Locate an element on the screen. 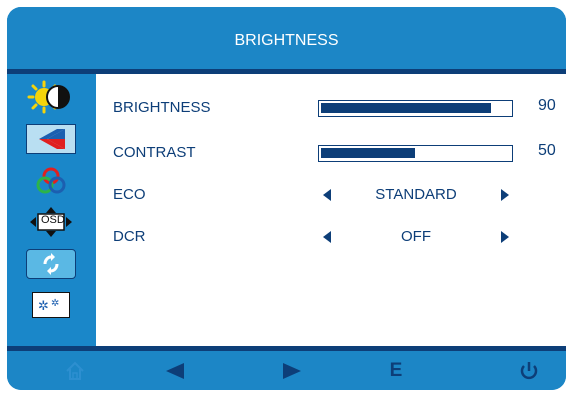 This screenshot has height=396, width=573. dcr-row: DCR OFF is located at coordinates (331, 237).